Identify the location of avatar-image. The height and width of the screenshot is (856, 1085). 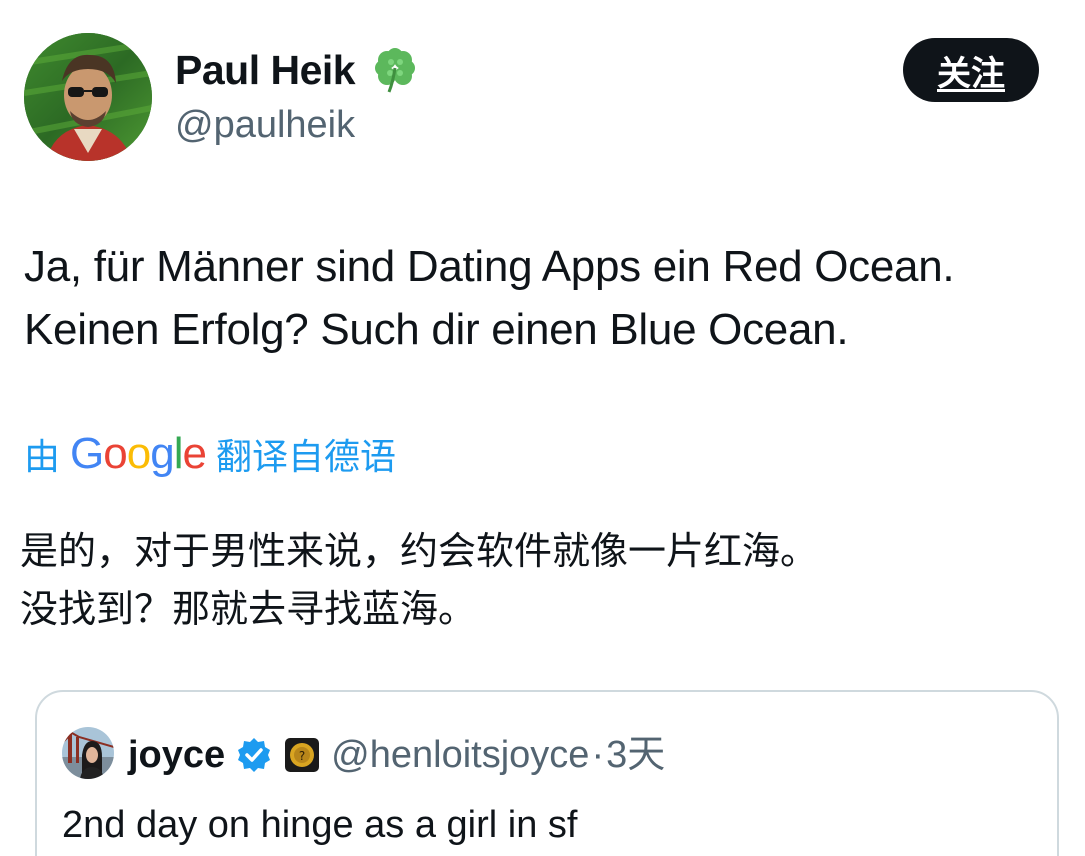
(88, 97).